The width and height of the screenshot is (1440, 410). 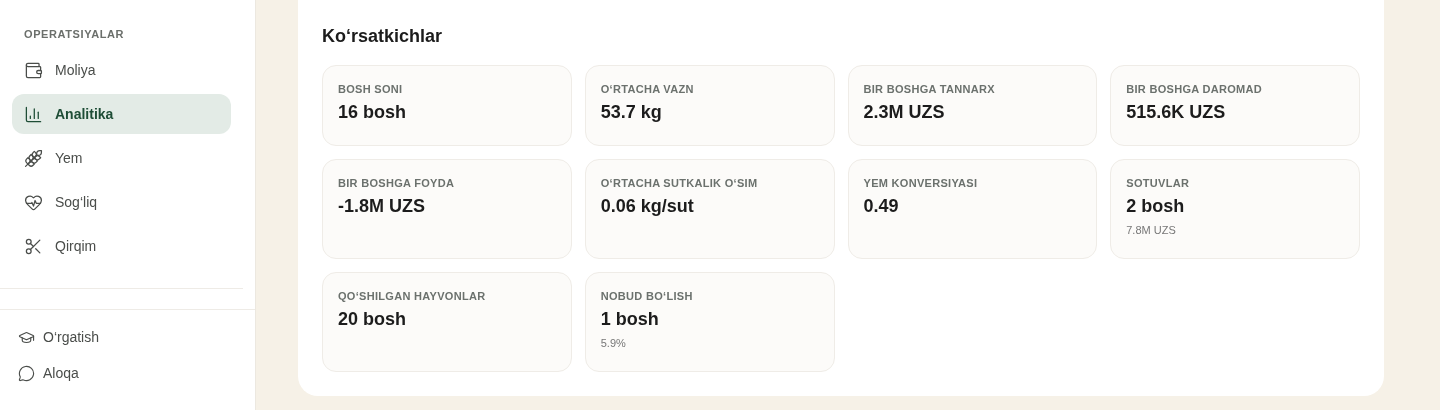 I want to click on heart-pulse-icon, so click(x=33, y=202).